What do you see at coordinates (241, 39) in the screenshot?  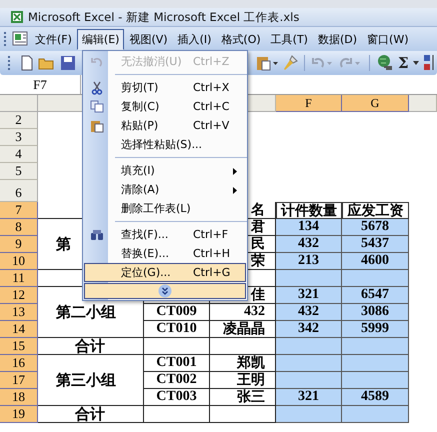 I see `menu-item: 格式(O)` at bounding box center [241, 39].